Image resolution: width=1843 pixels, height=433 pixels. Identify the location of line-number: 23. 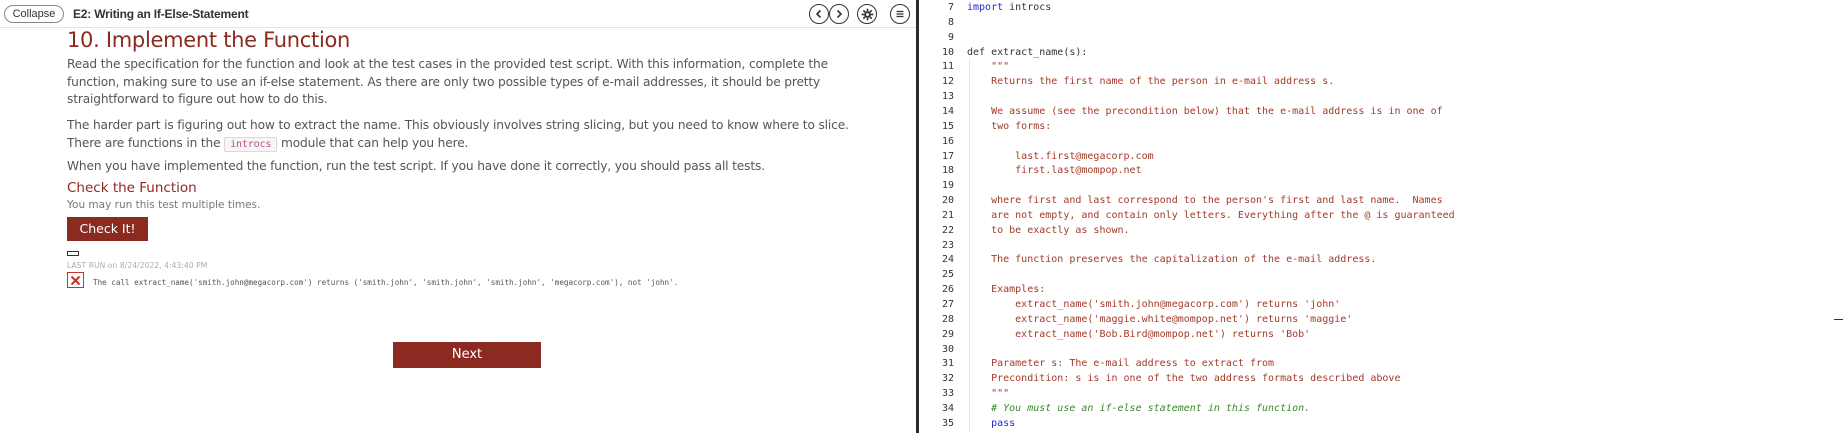
(947, 245).